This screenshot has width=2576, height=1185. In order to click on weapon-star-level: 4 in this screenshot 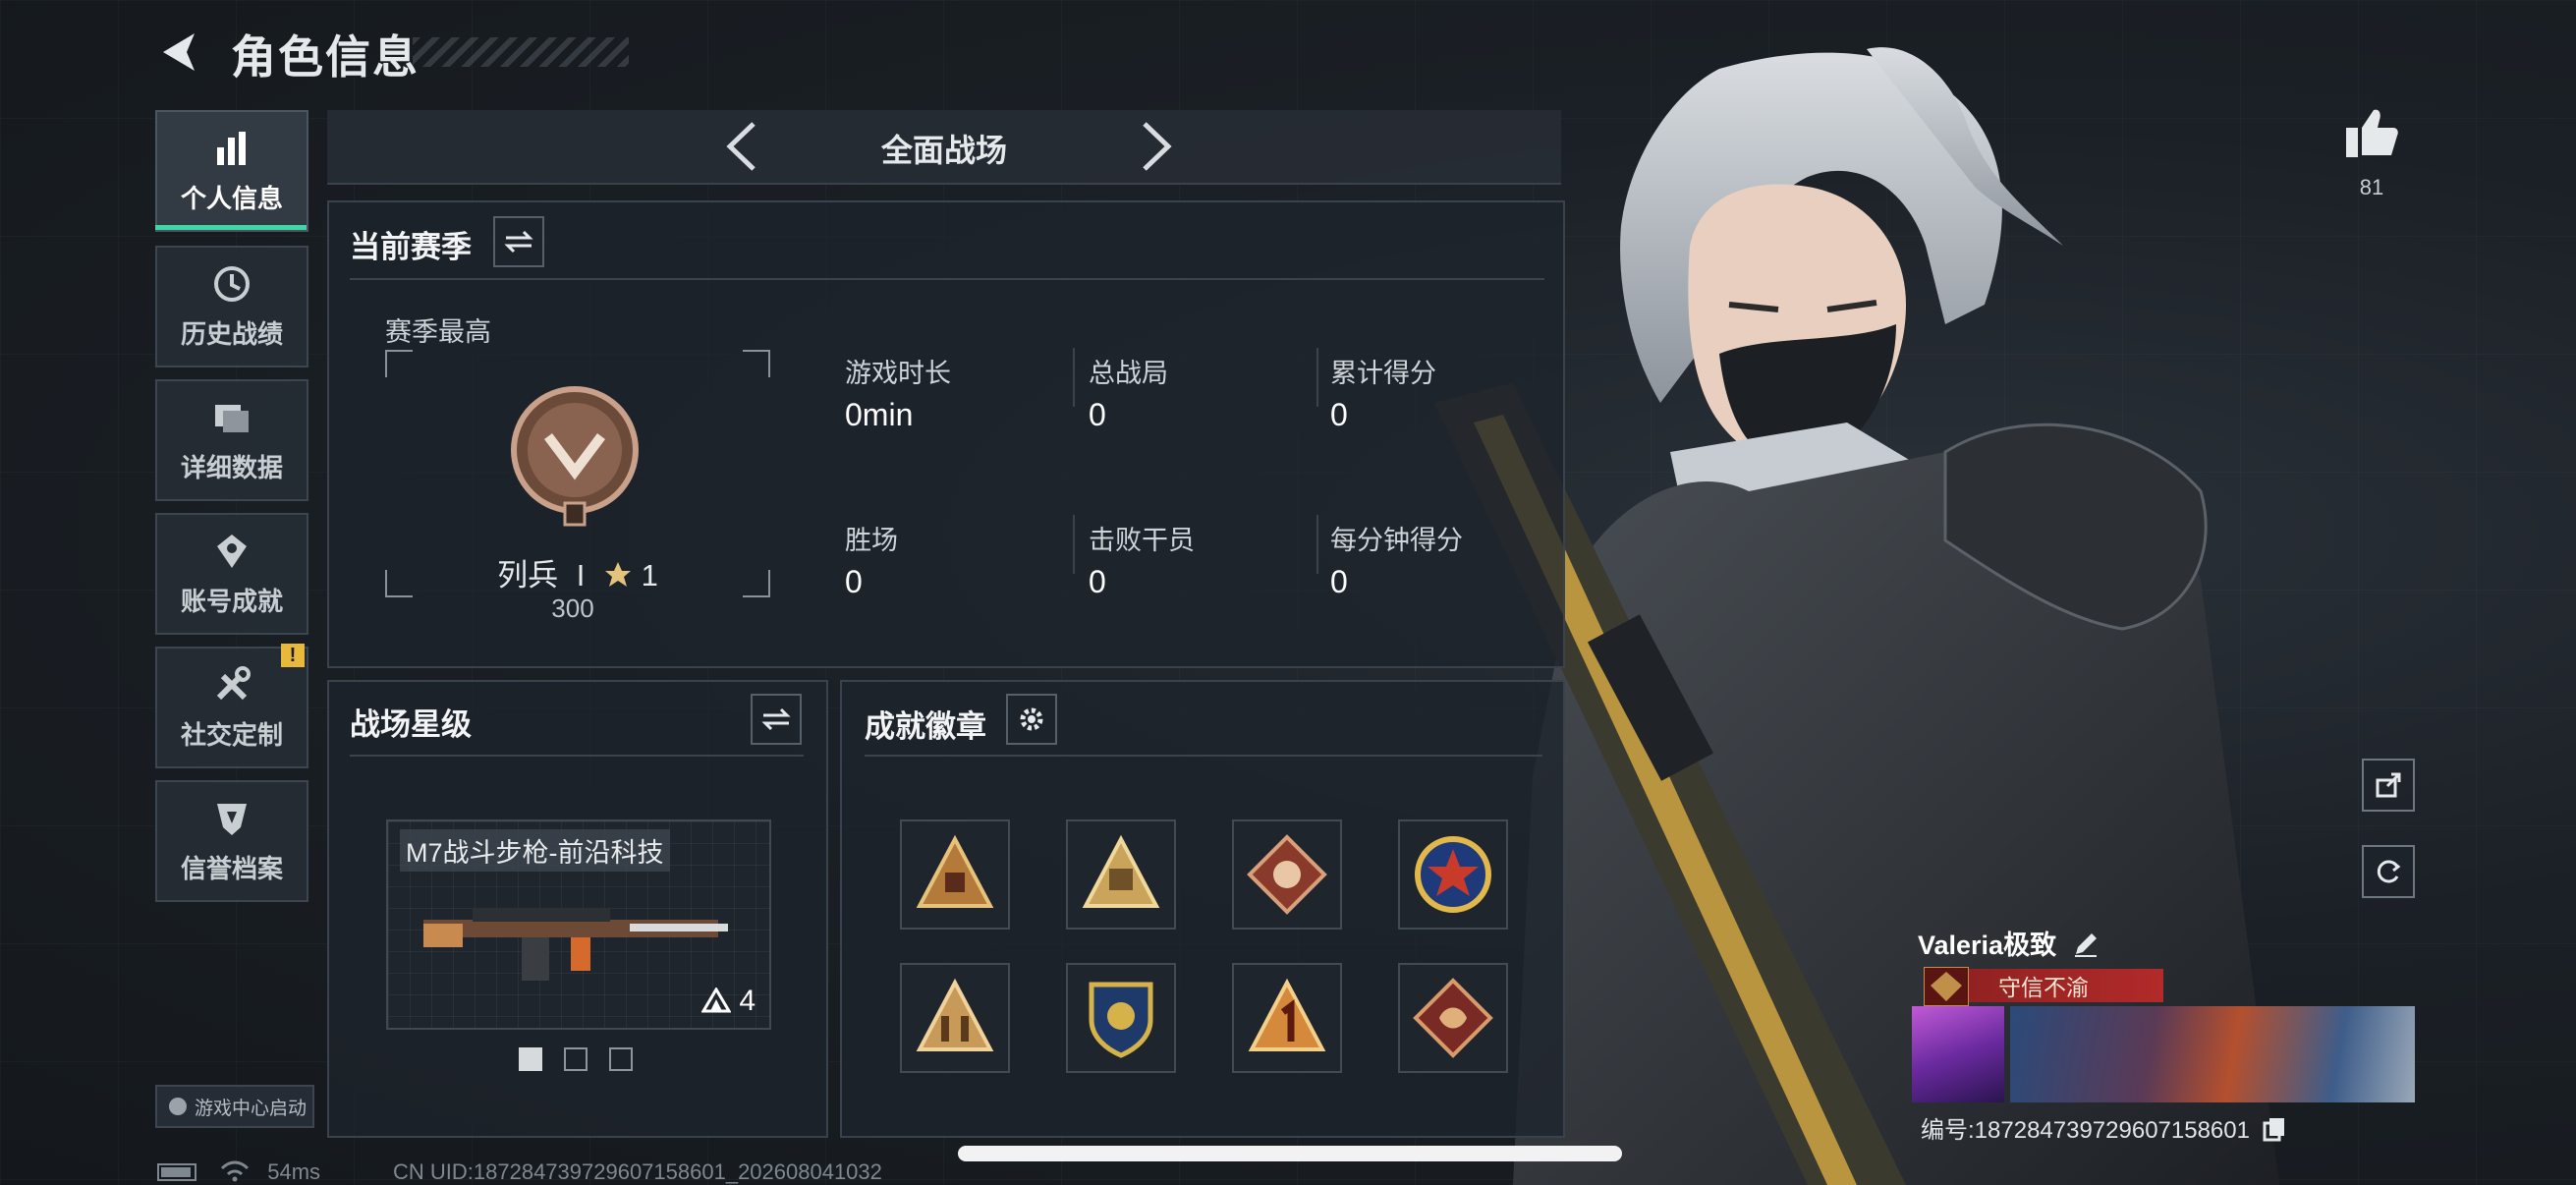, I will do `click(728, 1002)`.